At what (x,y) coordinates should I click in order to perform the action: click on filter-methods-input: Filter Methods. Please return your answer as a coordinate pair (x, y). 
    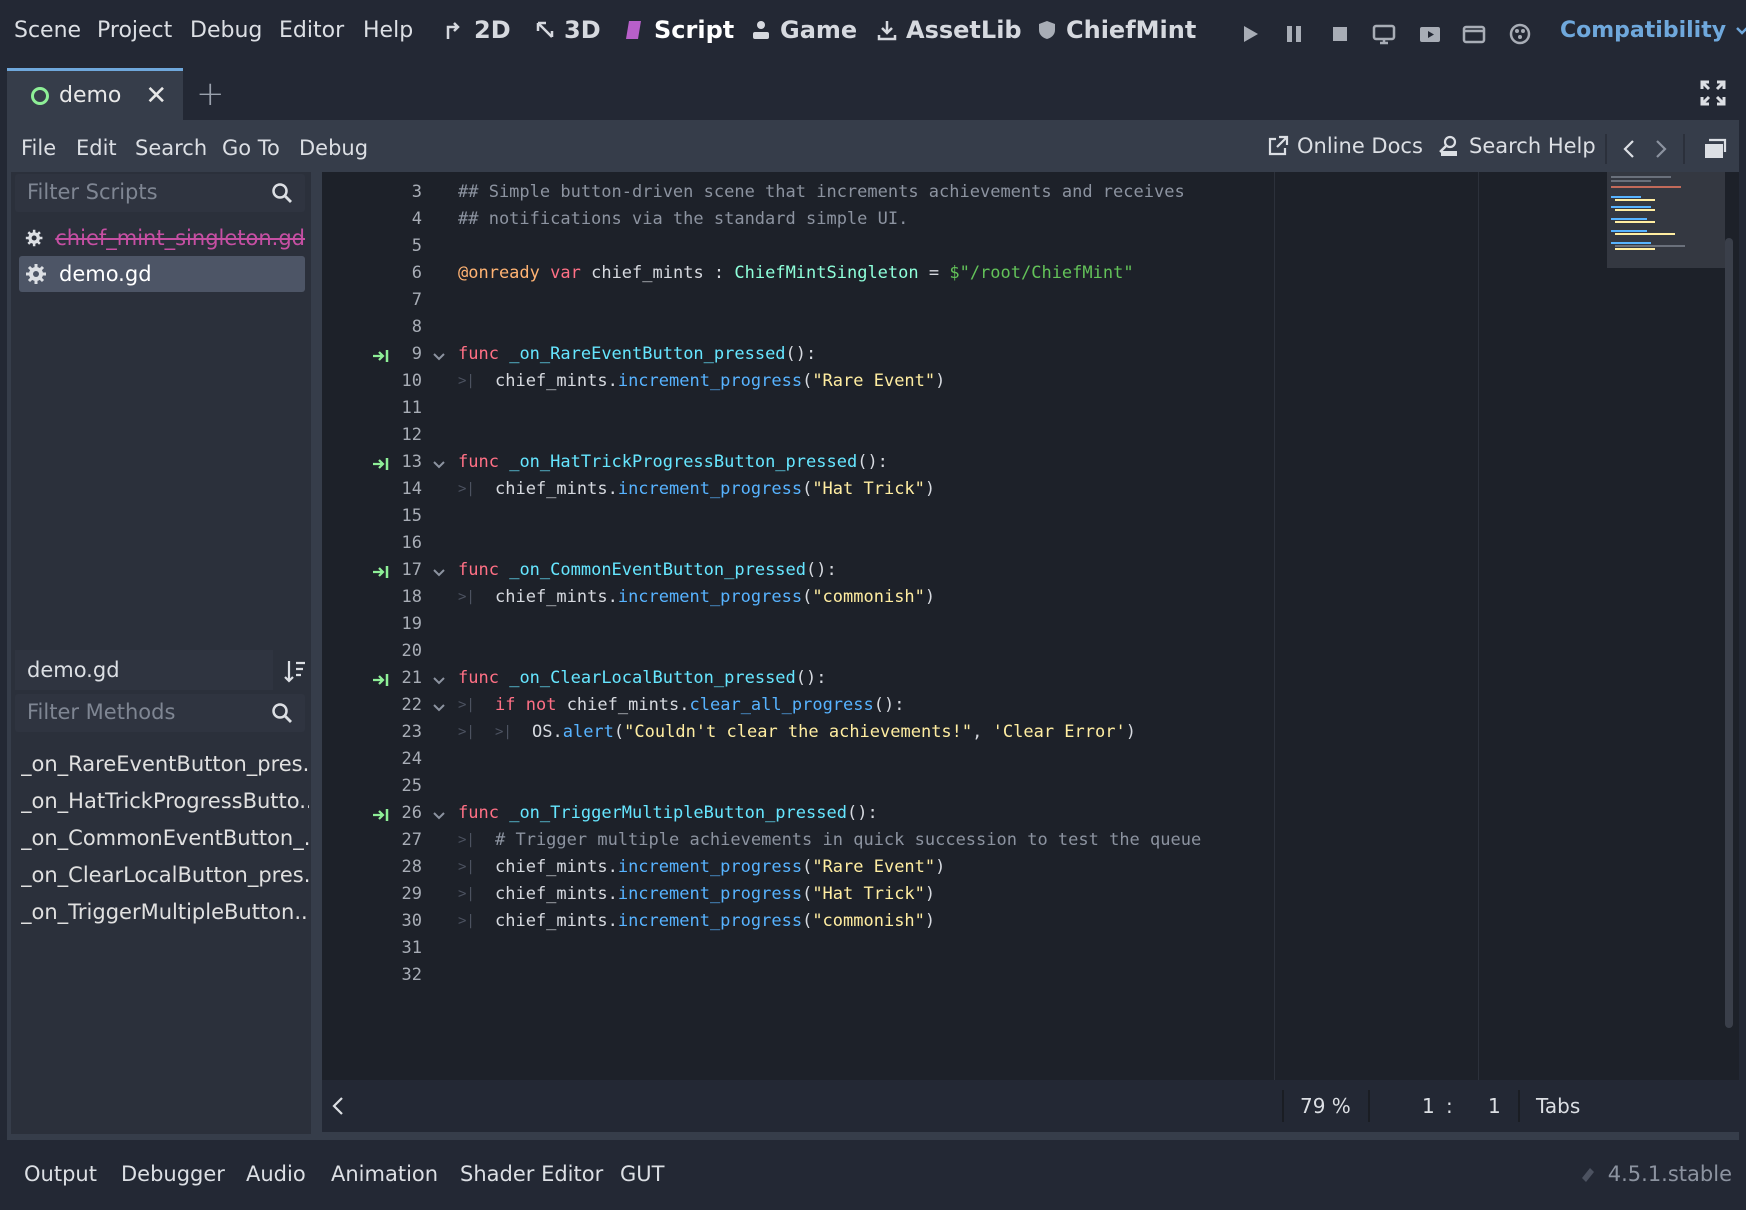
    Looking at the image, I should click on (160, 713).